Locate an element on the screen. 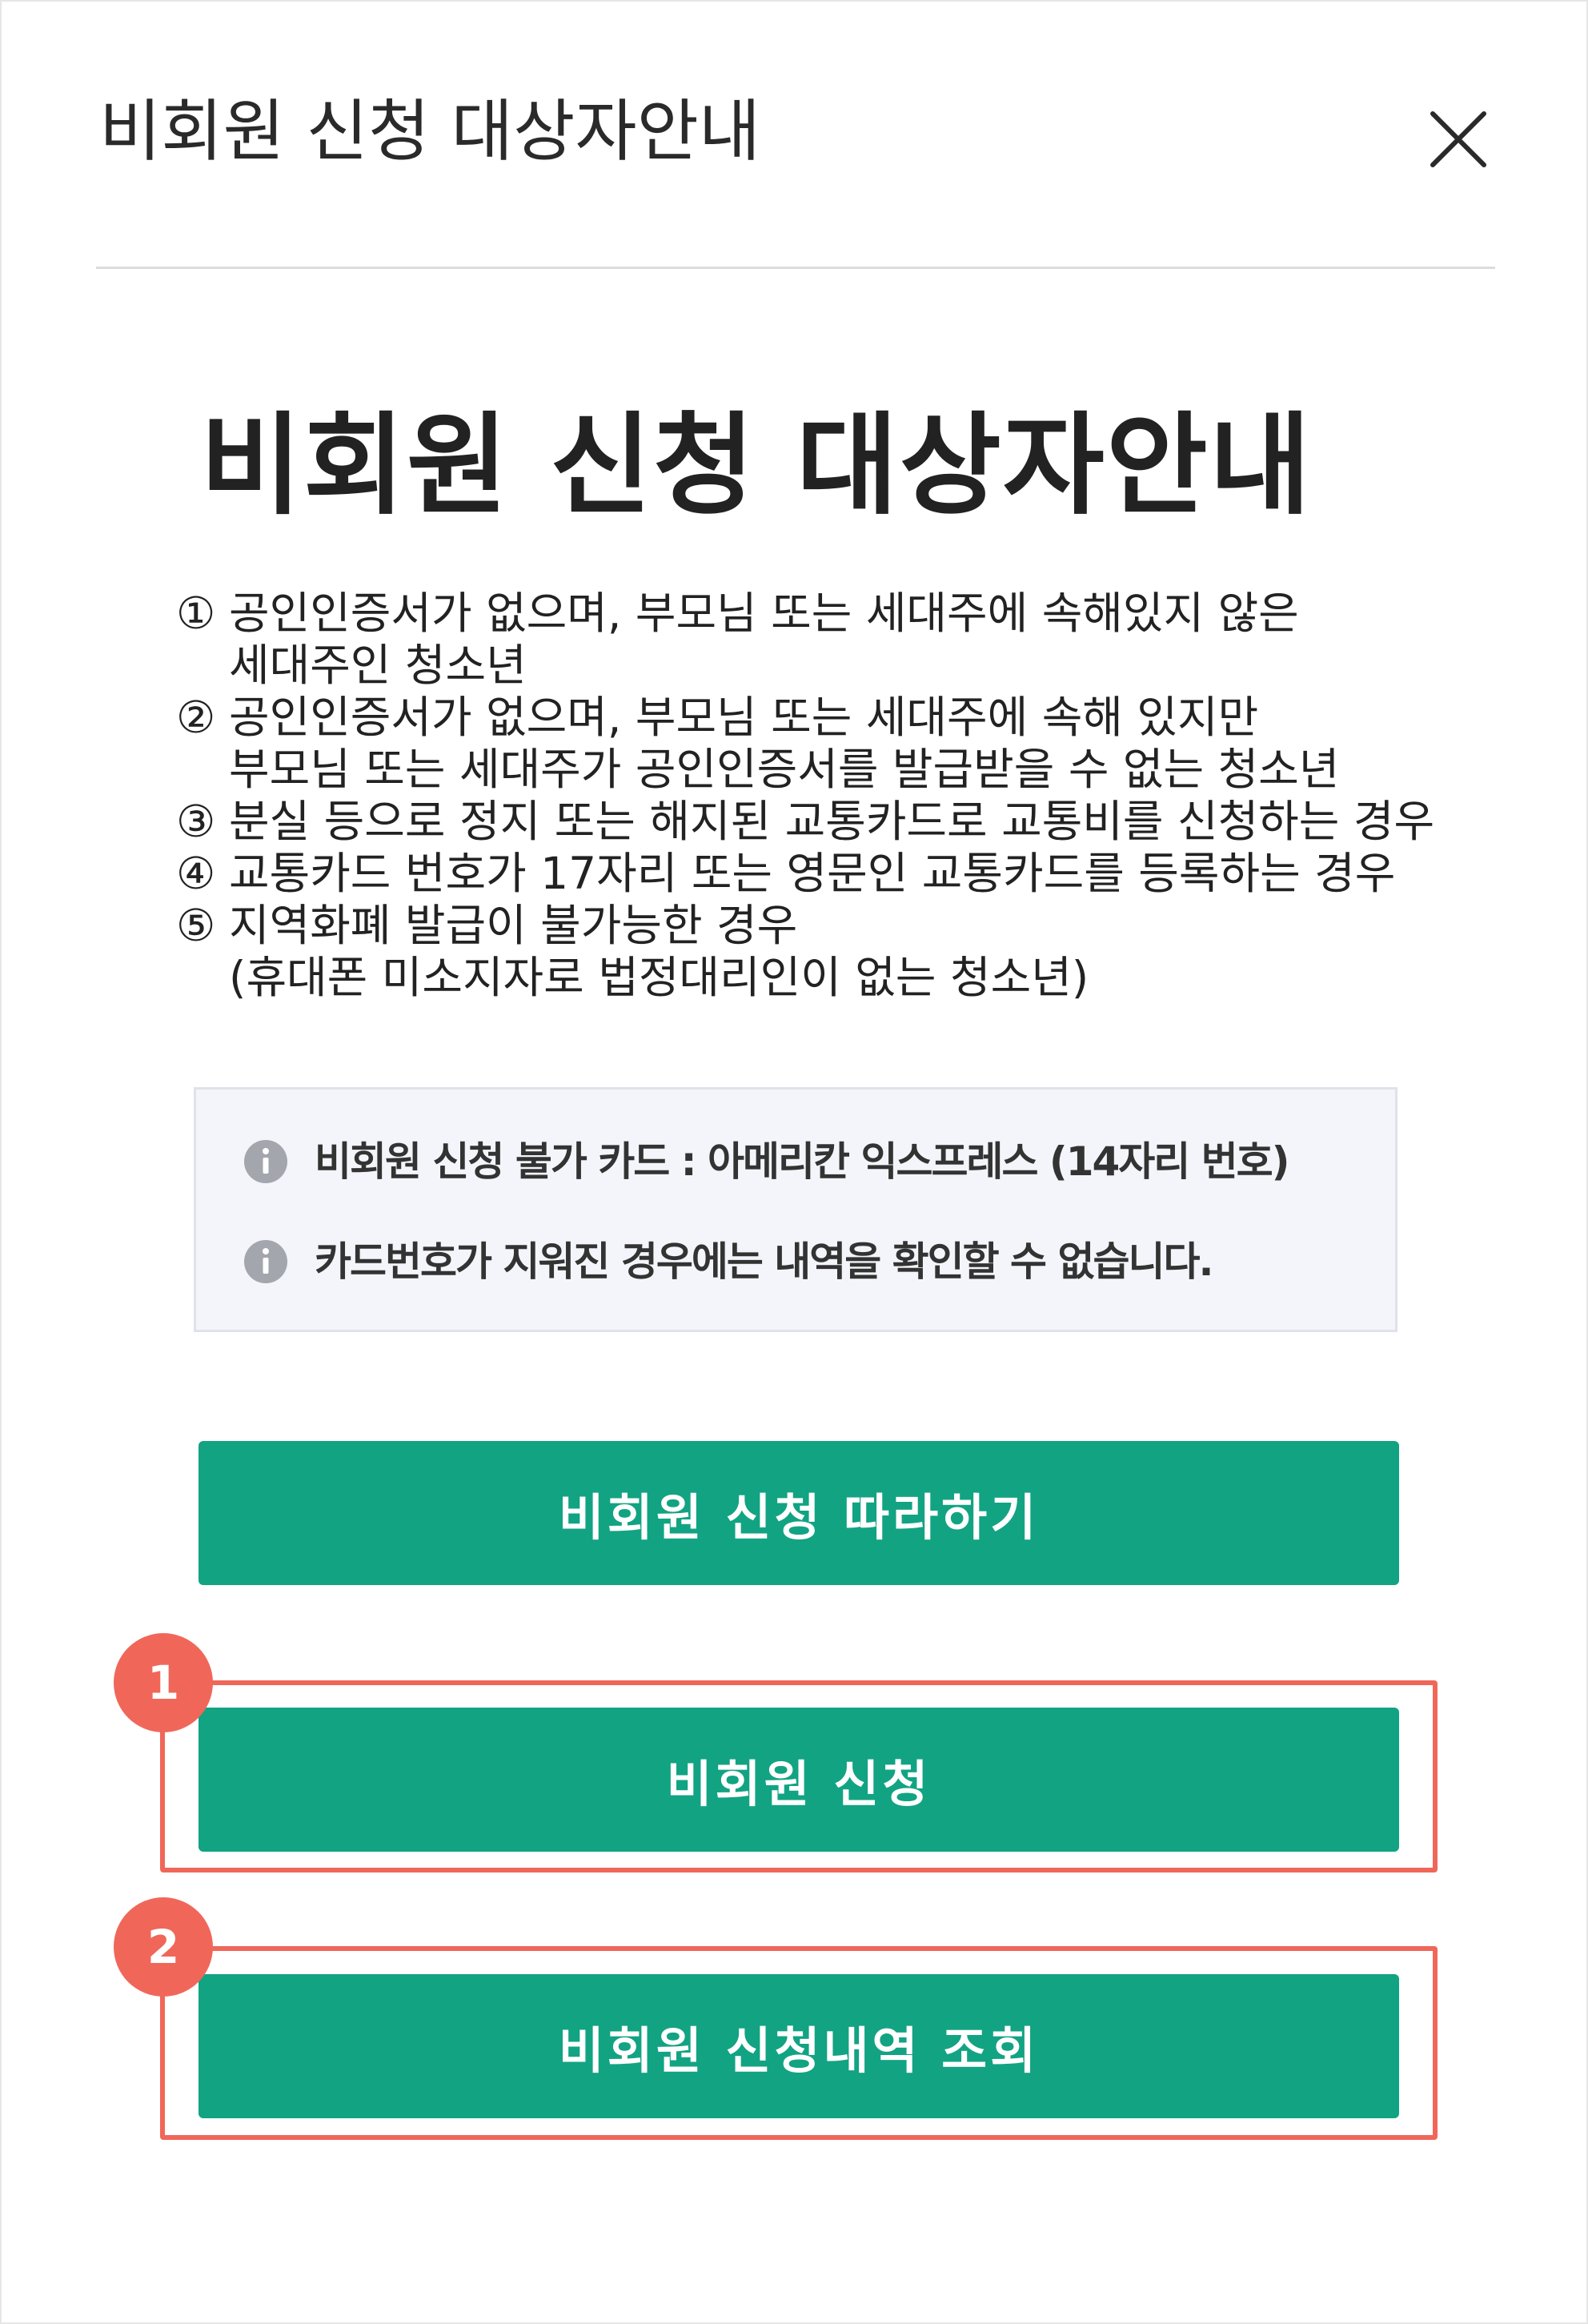 This screenshot has height=2324, width=1588. list-item-text: (휴대폰 미소지자로 법정대리인이 없는 청소년) is located at coordinates (659, 977).